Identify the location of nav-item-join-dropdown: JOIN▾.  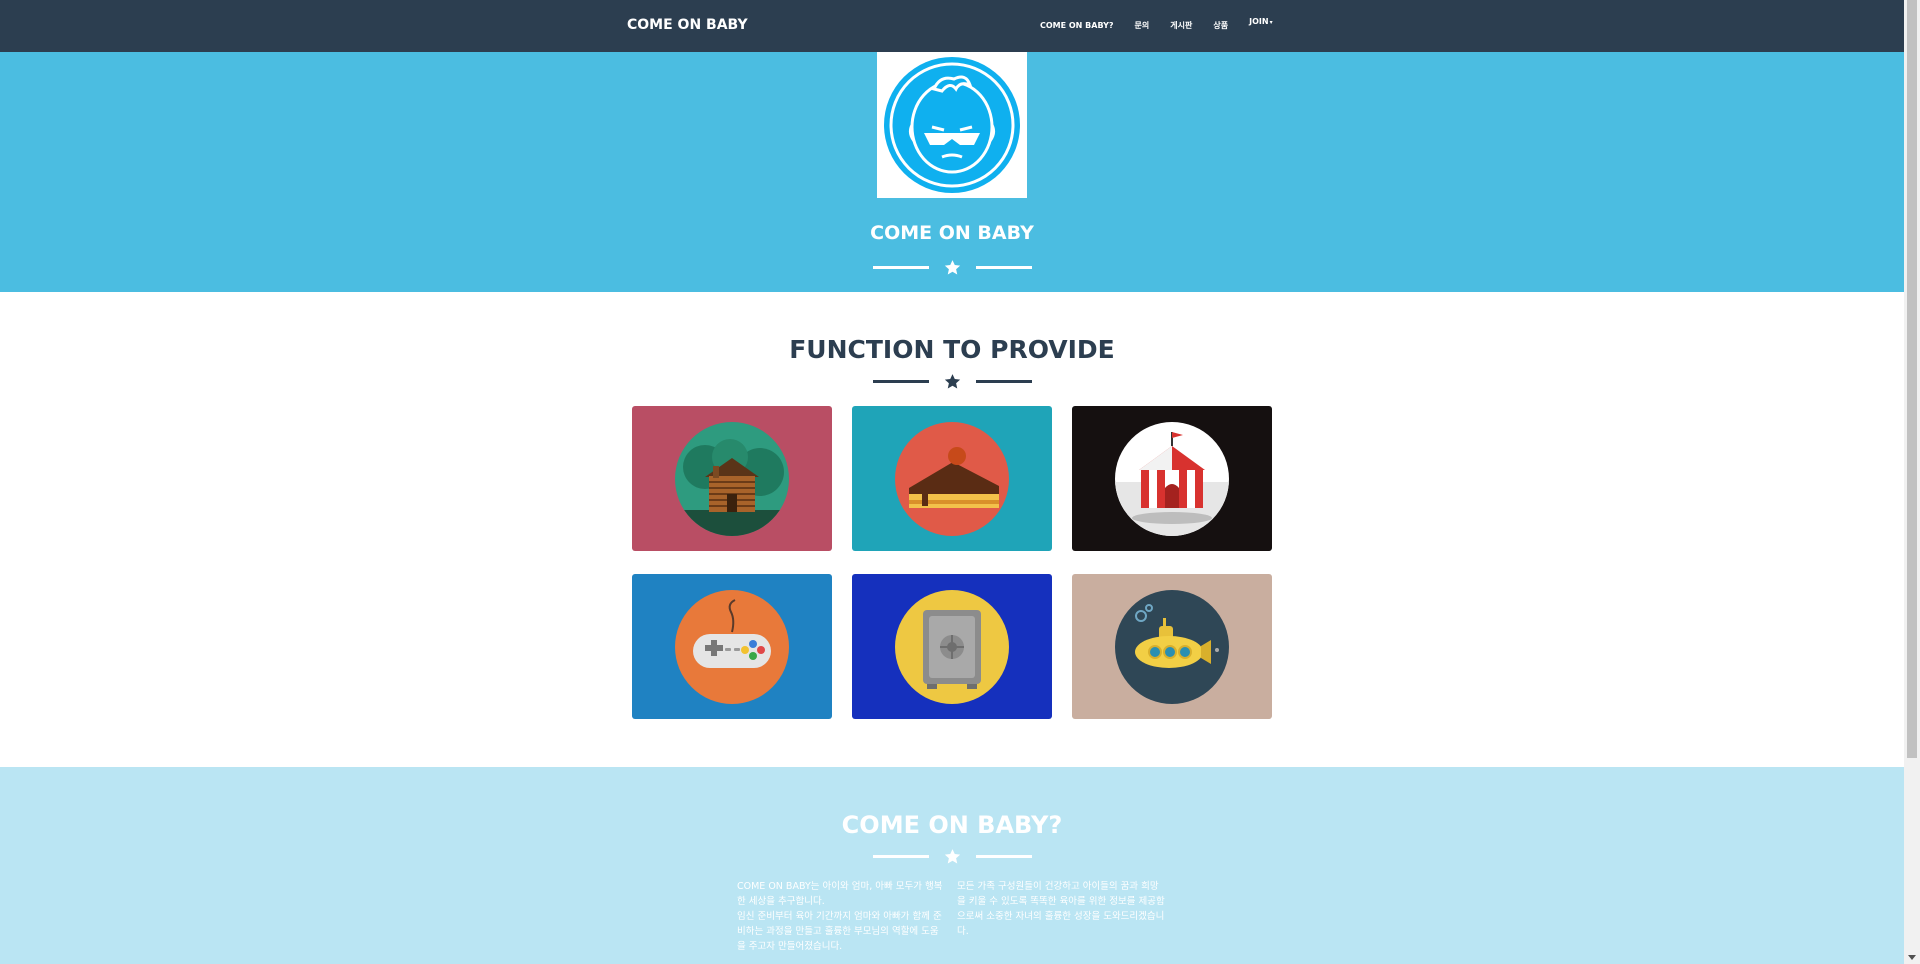
(1260, 21).